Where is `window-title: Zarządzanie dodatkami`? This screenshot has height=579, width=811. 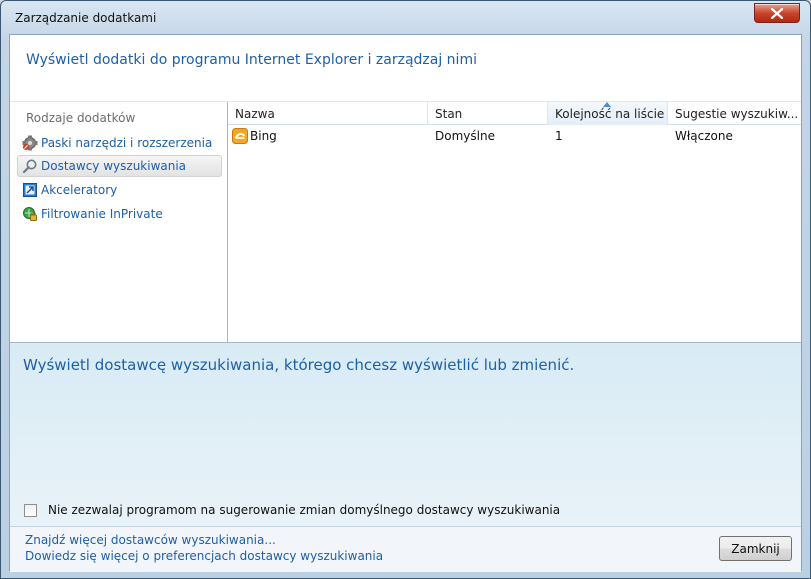
window-title: Zarządzanie dodatkami is located at coordinates (86, 18).